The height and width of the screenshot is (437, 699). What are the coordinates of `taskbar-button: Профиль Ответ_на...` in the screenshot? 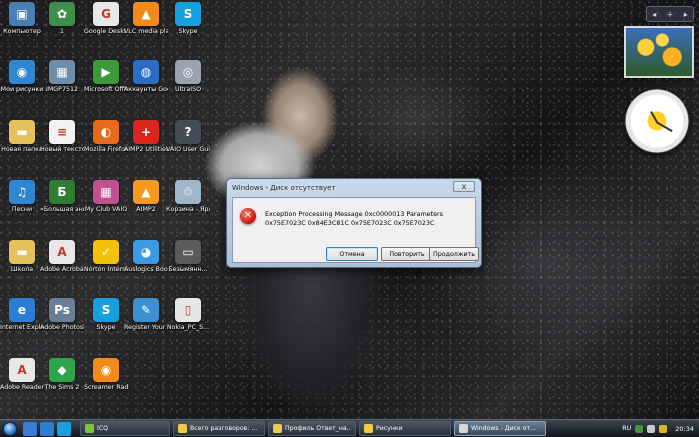 It's located at (312, 428).